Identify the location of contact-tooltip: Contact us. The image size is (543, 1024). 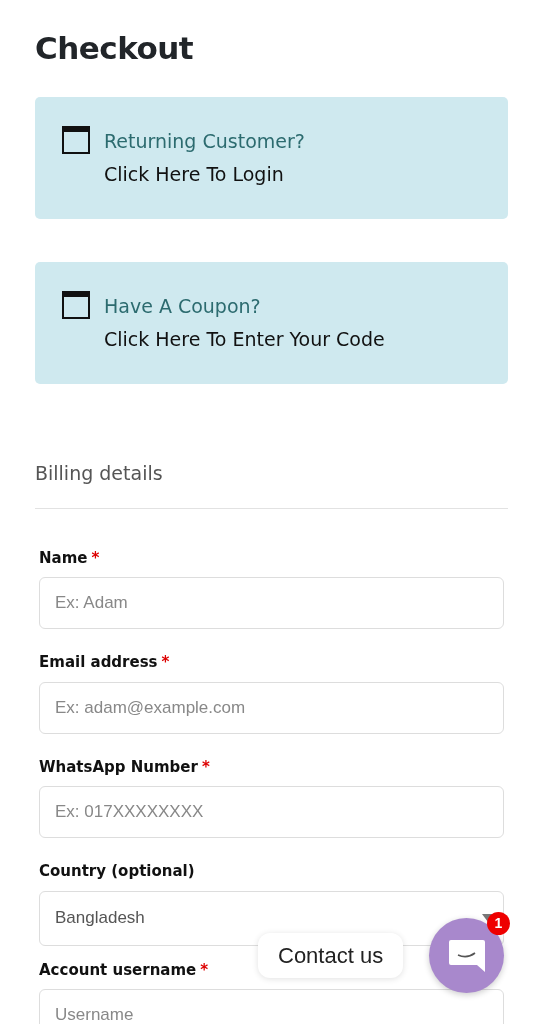
(331, 955).